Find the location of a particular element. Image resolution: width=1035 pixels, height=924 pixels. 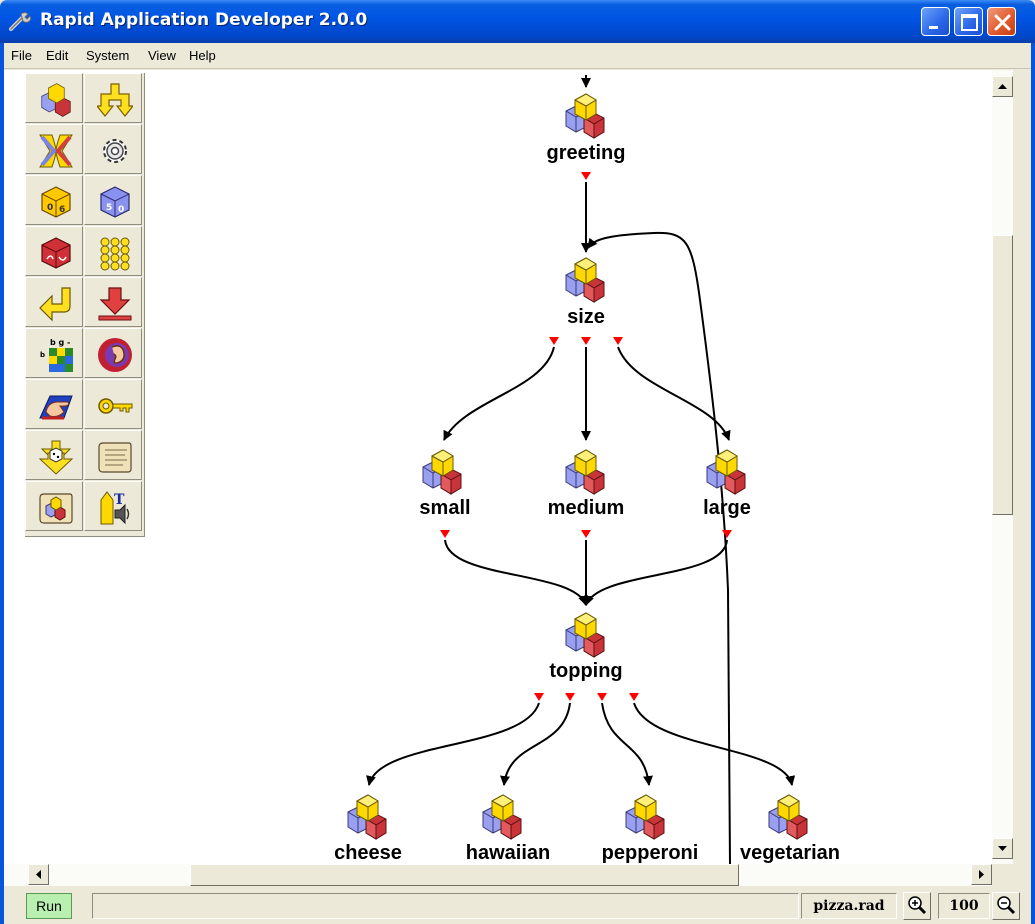

minimize-button is located at coordinates (935, 21).